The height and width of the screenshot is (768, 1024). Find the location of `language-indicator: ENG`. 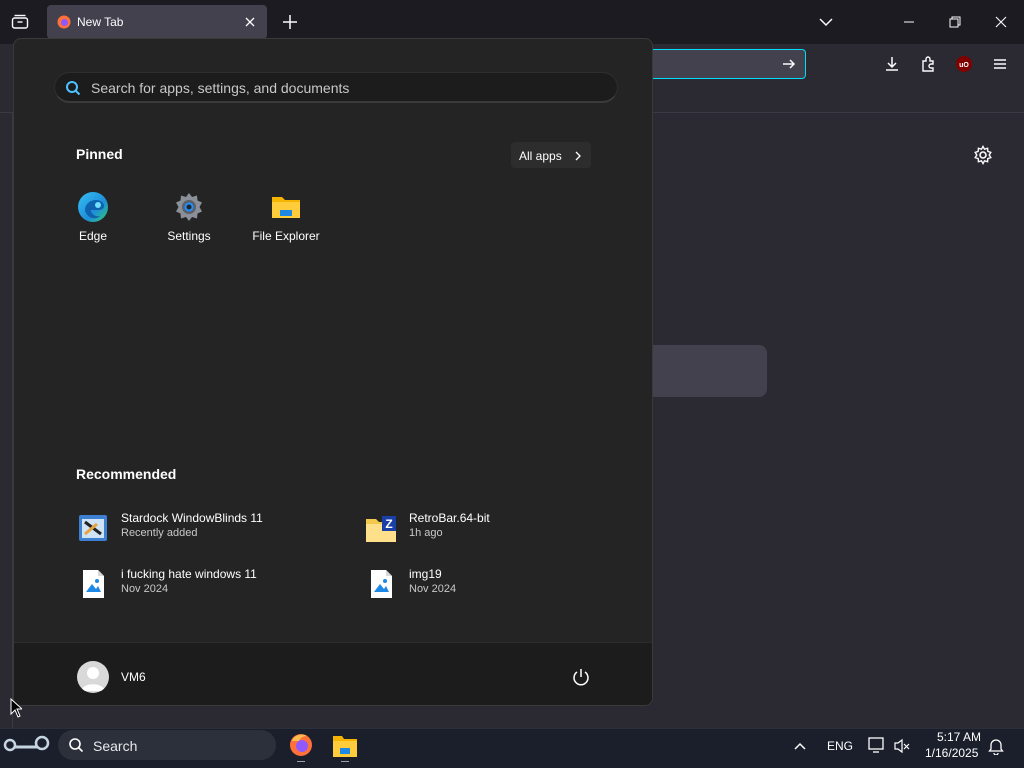

language-indicator: ENG is located at coordinates (840, 746).